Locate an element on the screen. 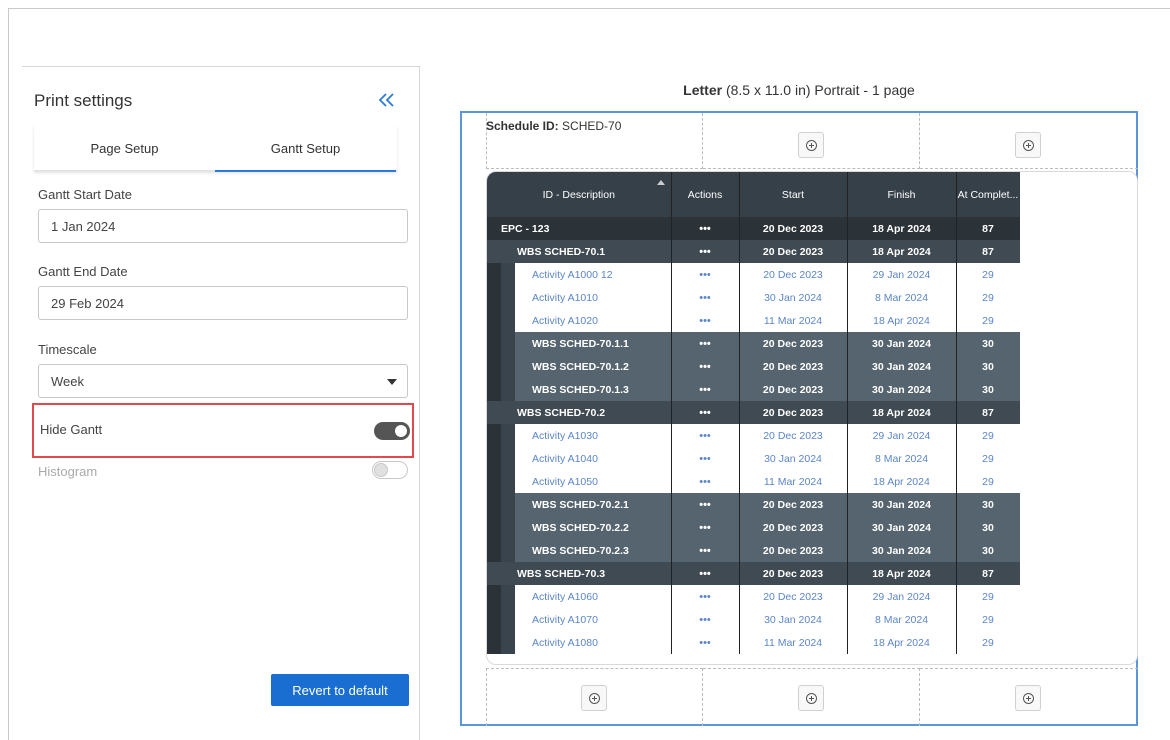 This screenshot has height=740, width=1170. plus-circle-icon is located at coordinates (811, 145).